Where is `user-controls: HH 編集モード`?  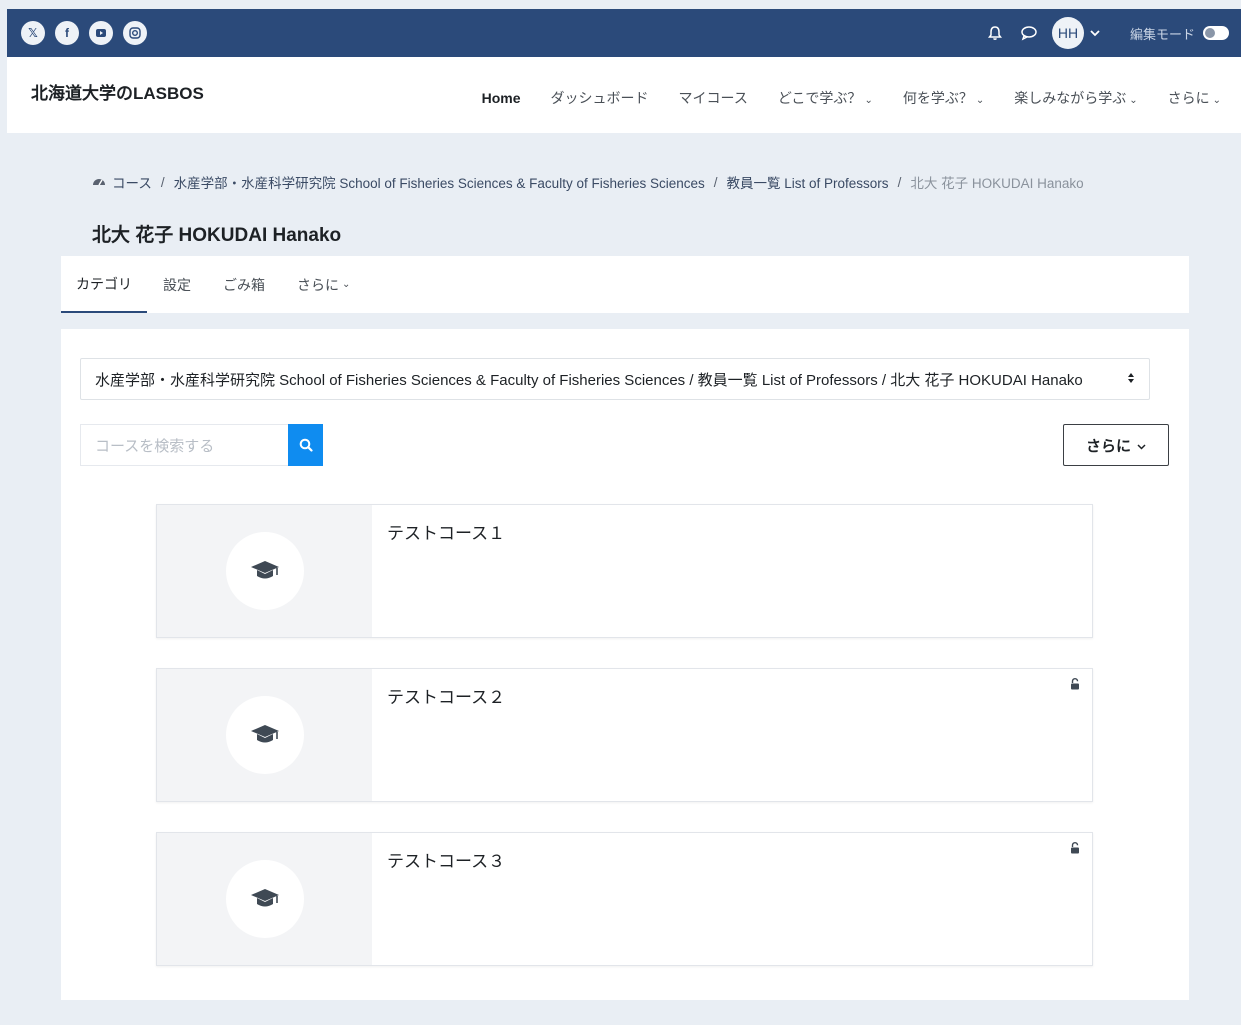 user-controls: HH 編集モード is located at coordinates (1106, 33).